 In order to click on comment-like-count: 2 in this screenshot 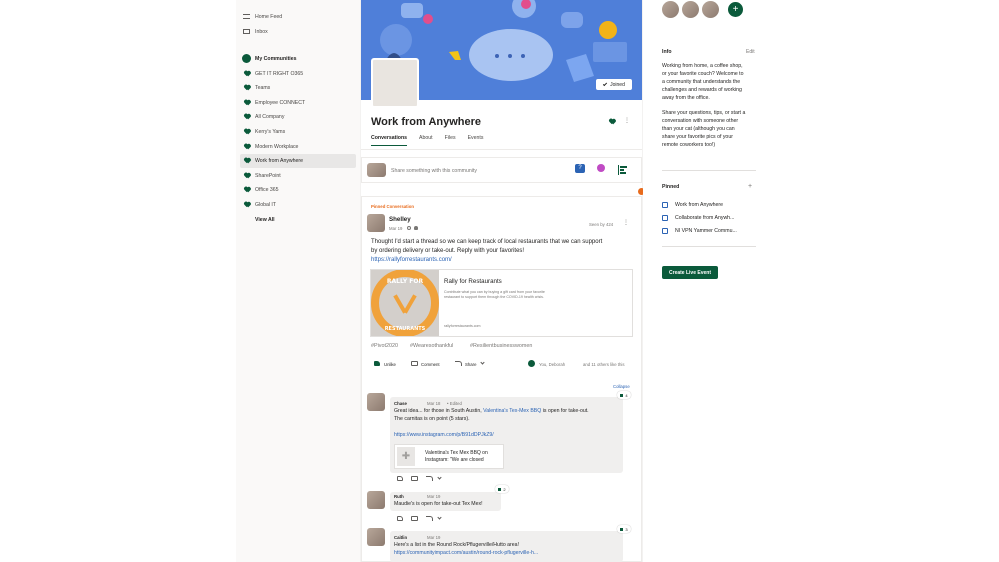, I will do `click(502, 489)`.